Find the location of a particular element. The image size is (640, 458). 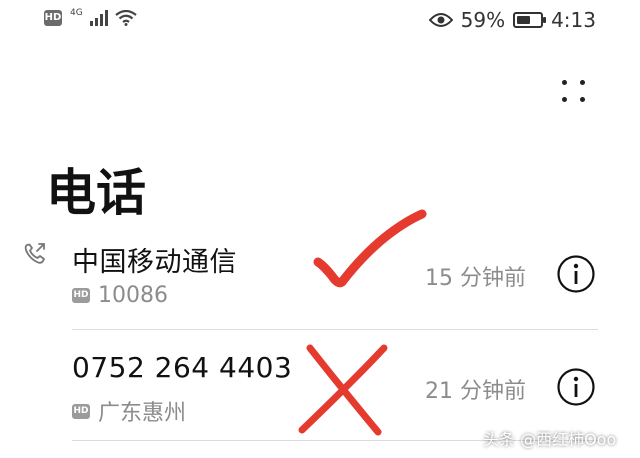

outgoing-call-icon is located at coordinates (34, 253).